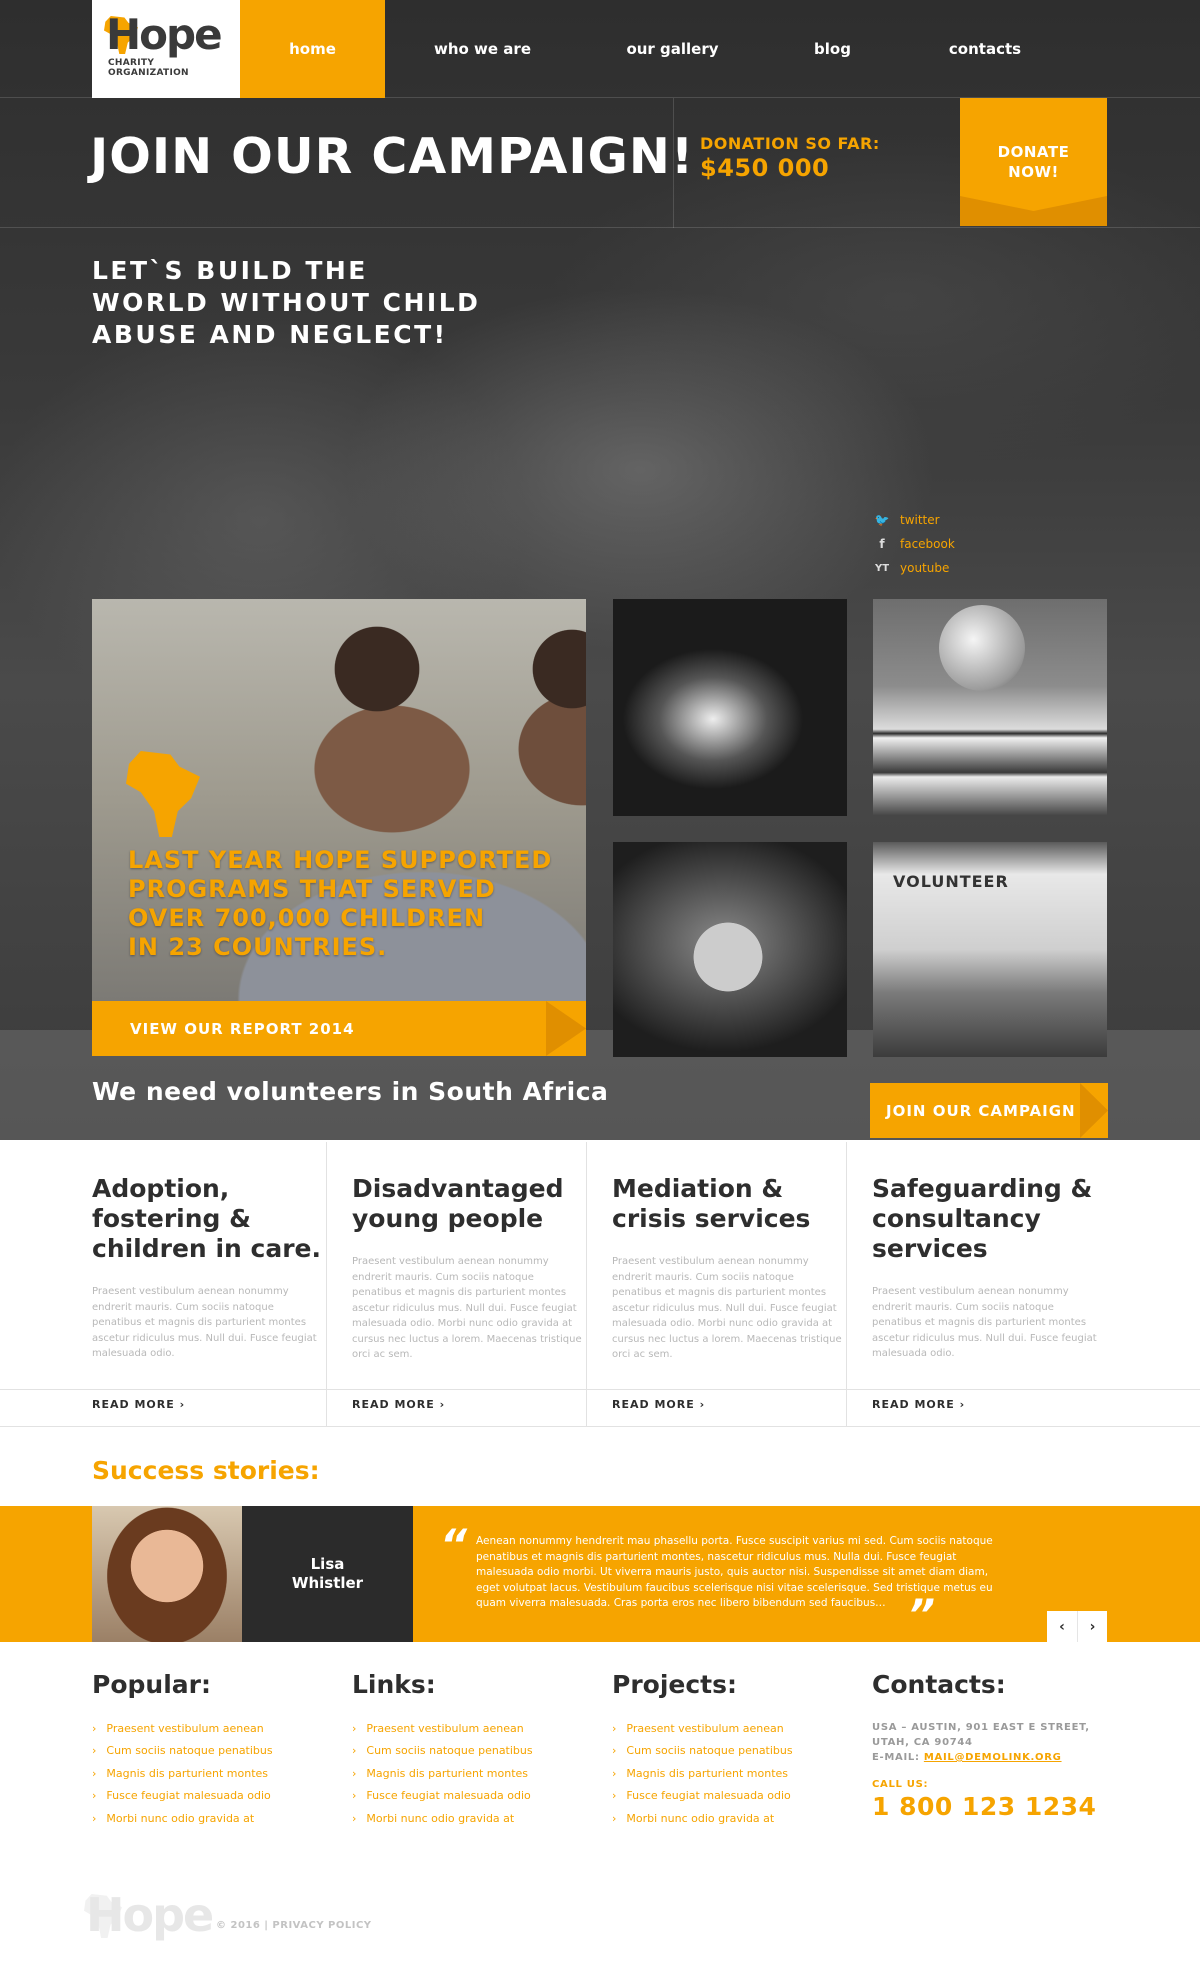 This screenshot has height=1966, width=1200. What do you see at coordinates (730, 949) in the screenshot?
I see `gallery-photo-ball-hands` at bounding box center [730, 949].